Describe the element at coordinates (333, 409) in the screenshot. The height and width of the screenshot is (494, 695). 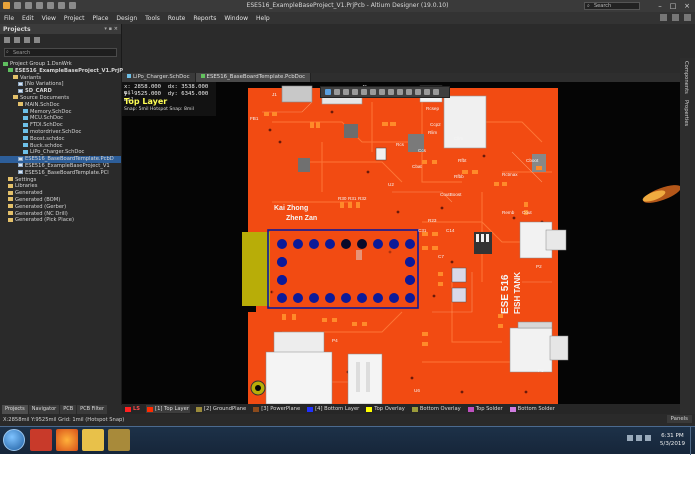
I see `layer-tab: [4] Bottom Layer` at that location.